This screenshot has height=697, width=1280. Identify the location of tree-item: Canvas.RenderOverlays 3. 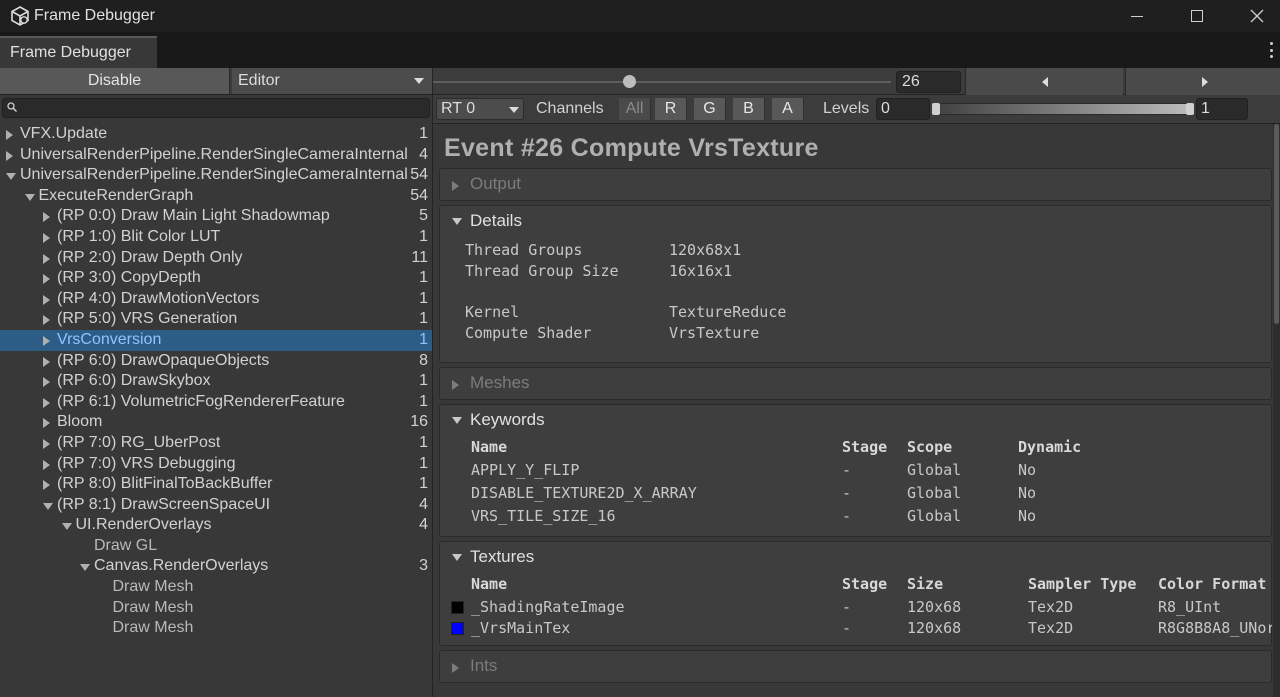
(216, 566).